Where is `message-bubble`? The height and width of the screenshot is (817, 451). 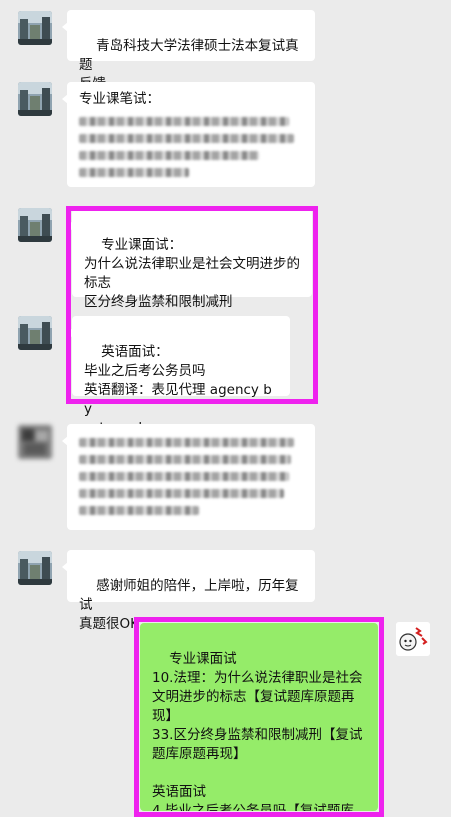
message-bubble is located at coordinates (188, 477).